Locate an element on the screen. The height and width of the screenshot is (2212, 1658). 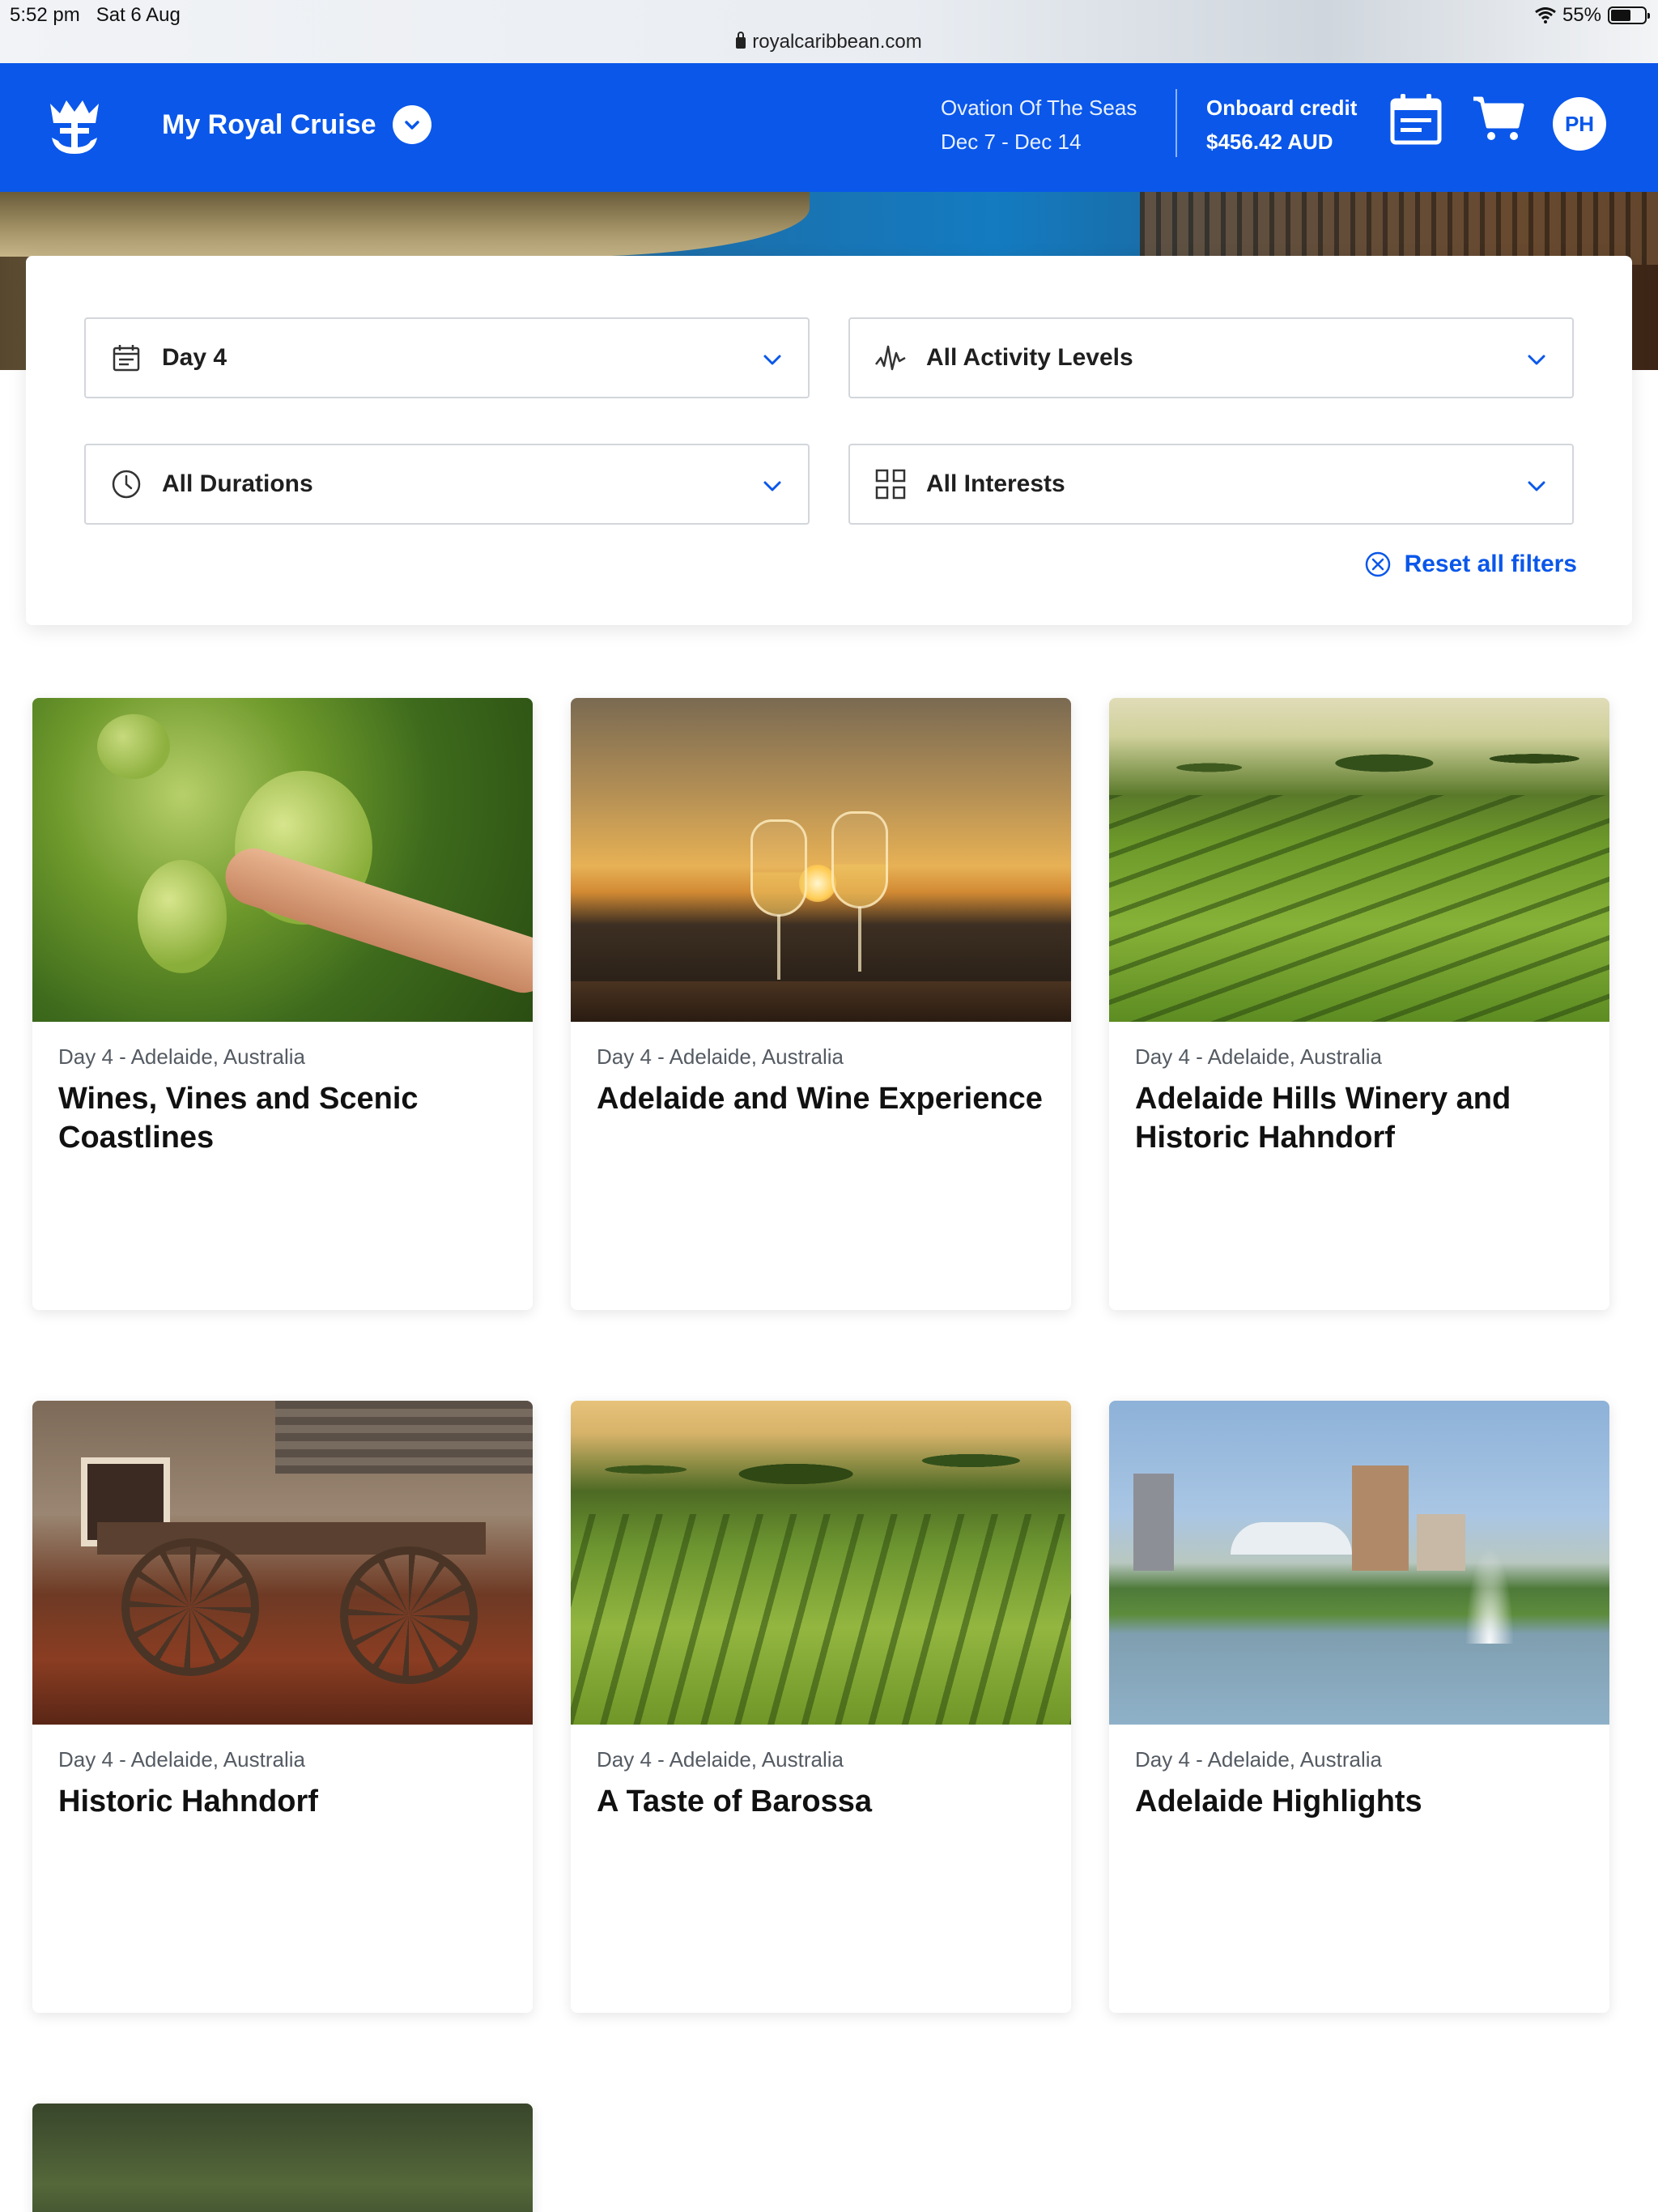
ship-name: Ovation Of The Seas is located at coordinates (1039, 108).